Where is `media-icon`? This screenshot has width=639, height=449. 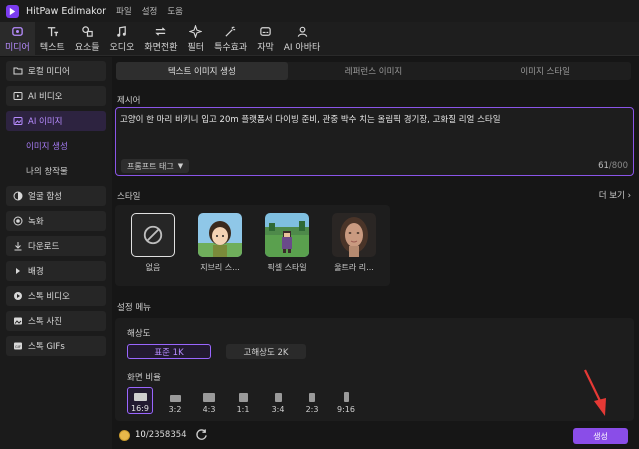
media-icon is located at coordinates (17, 31).